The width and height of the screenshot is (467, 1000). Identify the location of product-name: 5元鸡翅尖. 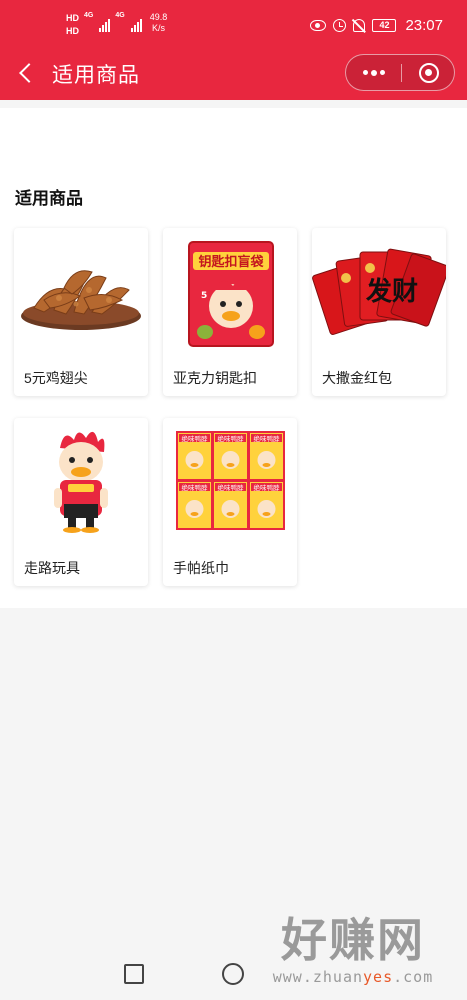
(56, 378).